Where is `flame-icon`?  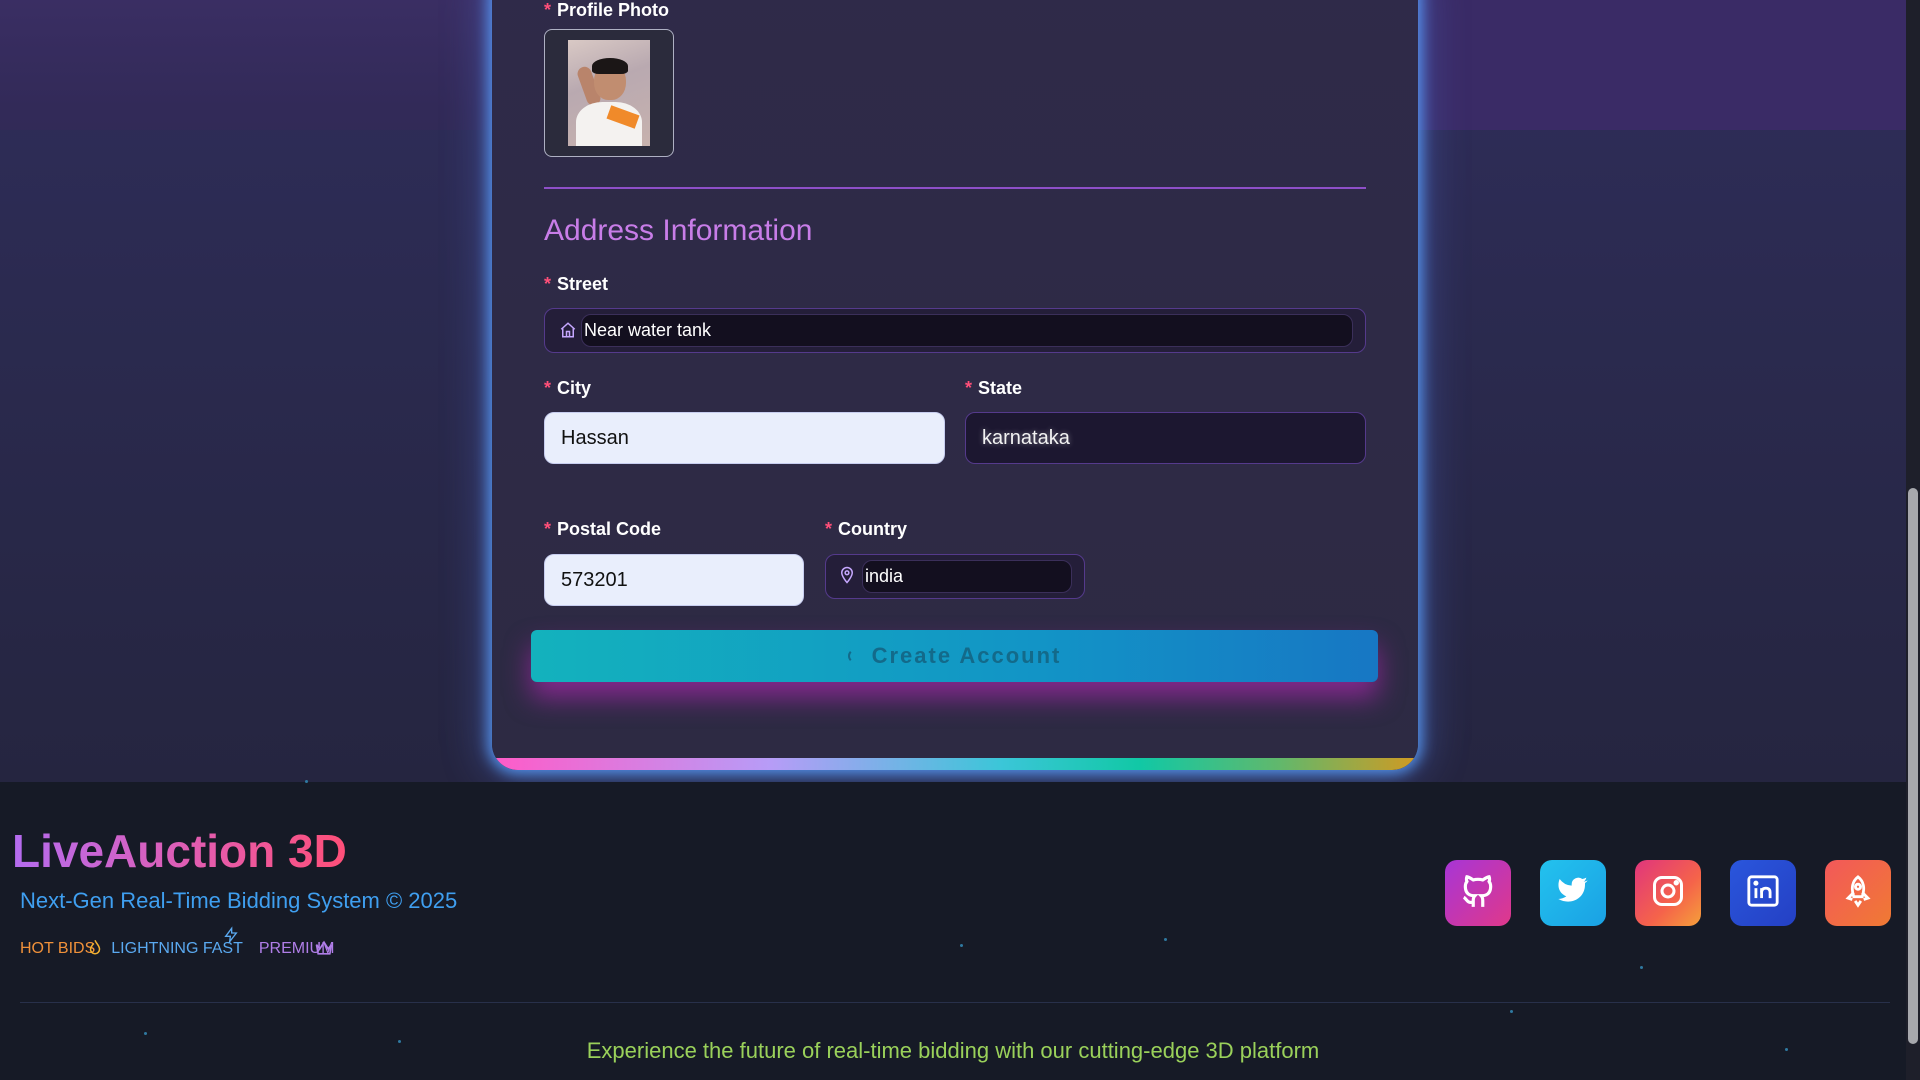
flame-icon is located at coordinates (95, 949).